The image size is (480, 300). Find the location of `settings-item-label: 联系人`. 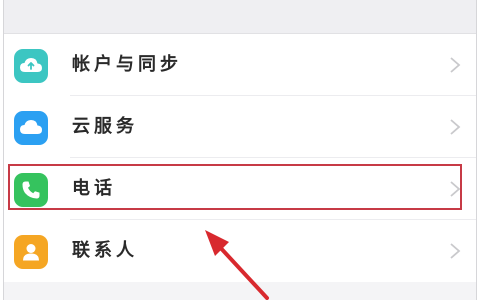

settings-item-label: 联系人 is located at coordinates (105, 250).